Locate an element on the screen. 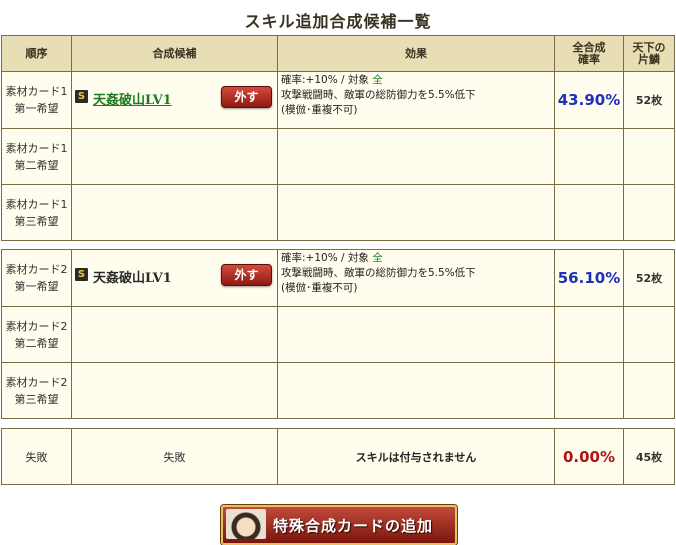 This screenshot has width=676, height=545. order-cell: 素材カード1 第三希望 is located at coordinates (36, 212).